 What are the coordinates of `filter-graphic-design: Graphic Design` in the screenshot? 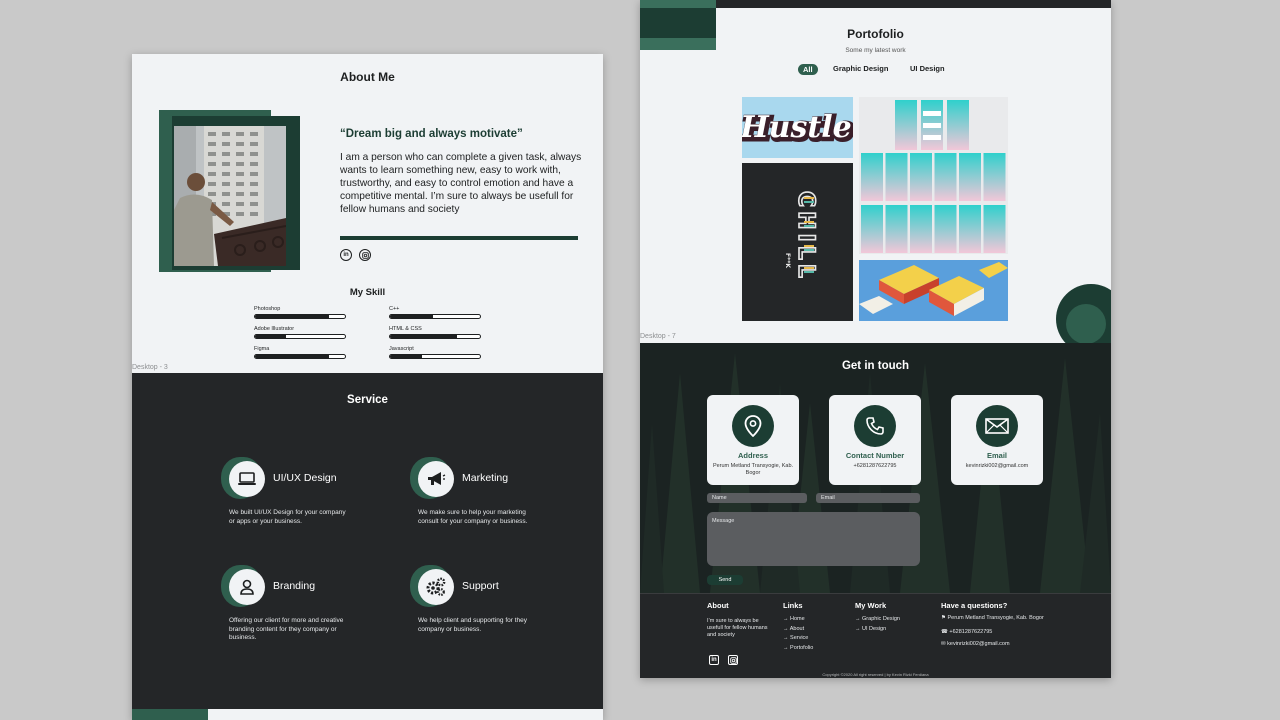 It's located at (860, 68).